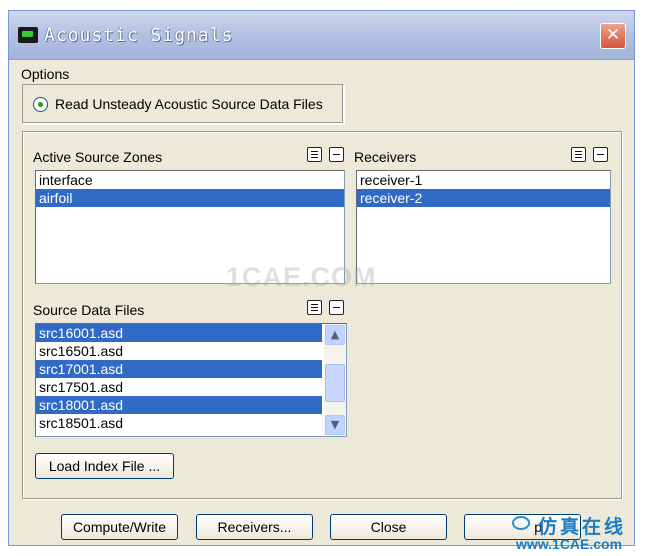 The width and height of the screenshot is (653, 556). I want to click on wechat-icon, so click(521, 523).